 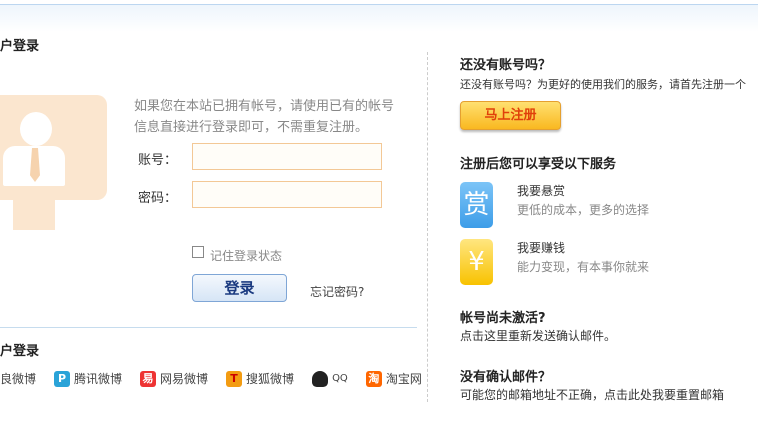 I want to click on top-band, so click(x=379, y=18).